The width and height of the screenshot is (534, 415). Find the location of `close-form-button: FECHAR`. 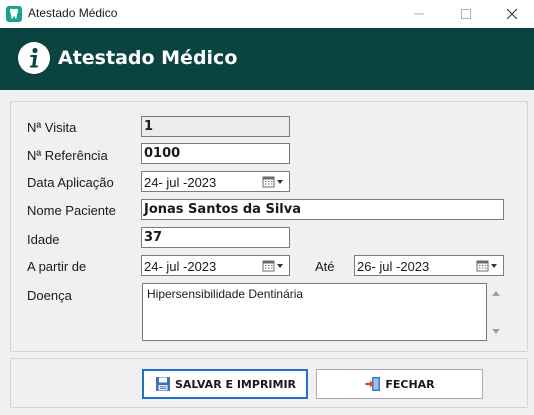

close-form-button: FECHAR is located at coordinates (399, 384).